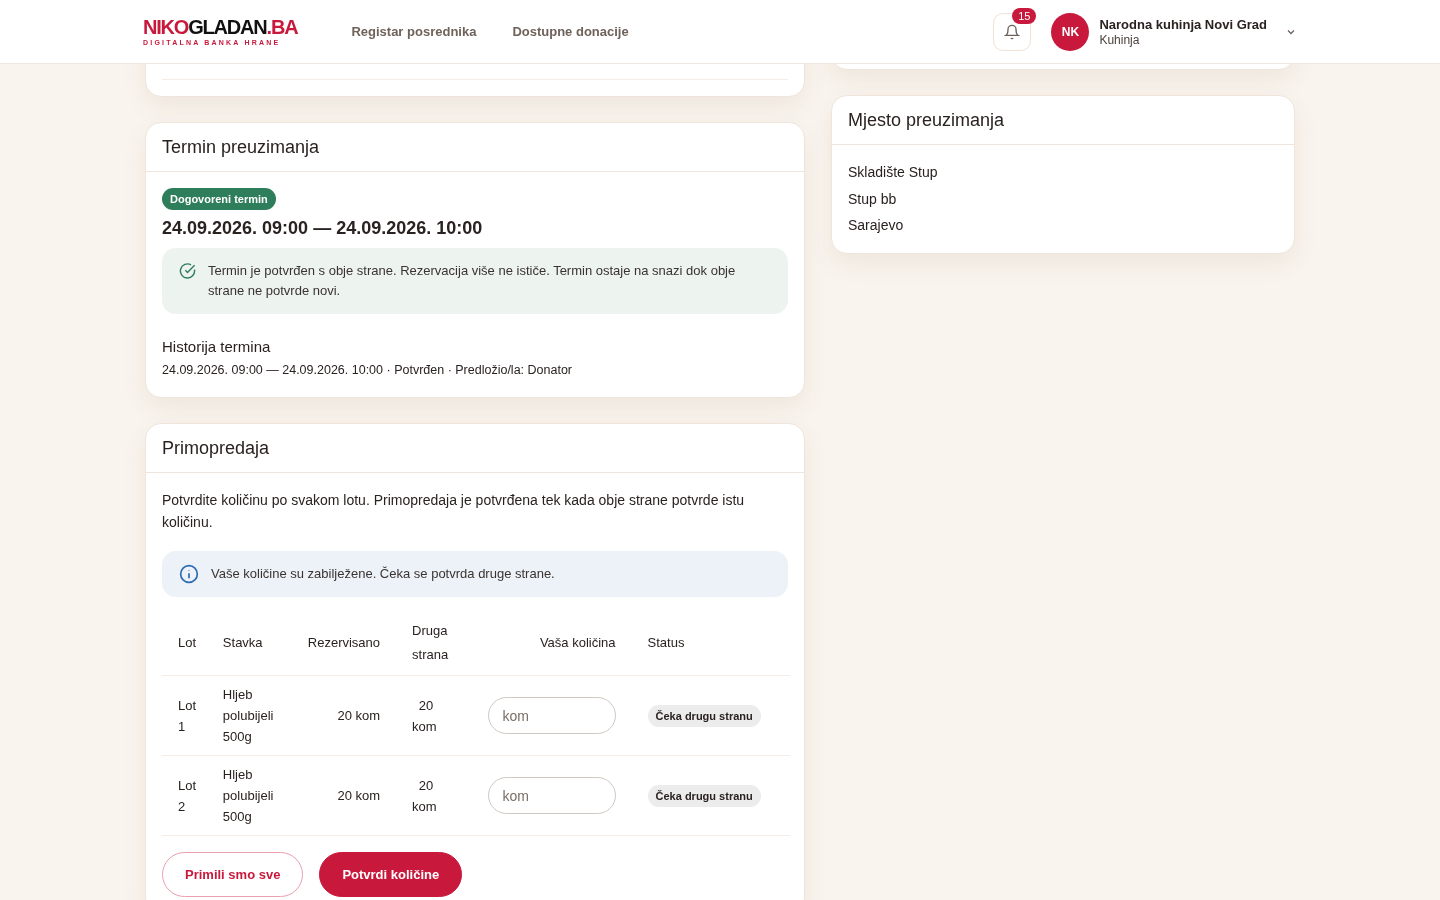 This screenshot has width=1440, height=900. I want to click on user-role: Kuhinja, so click(1120, 39).